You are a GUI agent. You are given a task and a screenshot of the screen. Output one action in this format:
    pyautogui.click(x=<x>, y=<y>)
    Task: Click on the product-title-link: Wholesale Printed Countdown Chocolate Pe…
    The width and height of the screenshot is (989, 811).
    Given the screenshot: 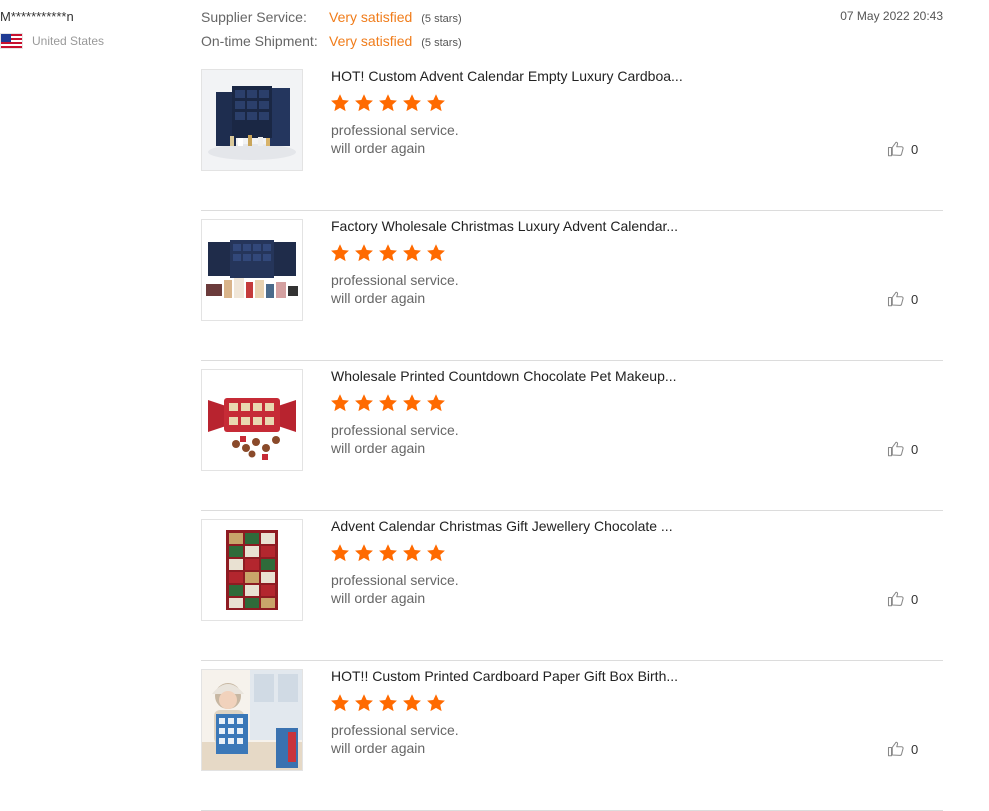 What is the action you would take?
    pyautogui.click(x=511, y=376)
    